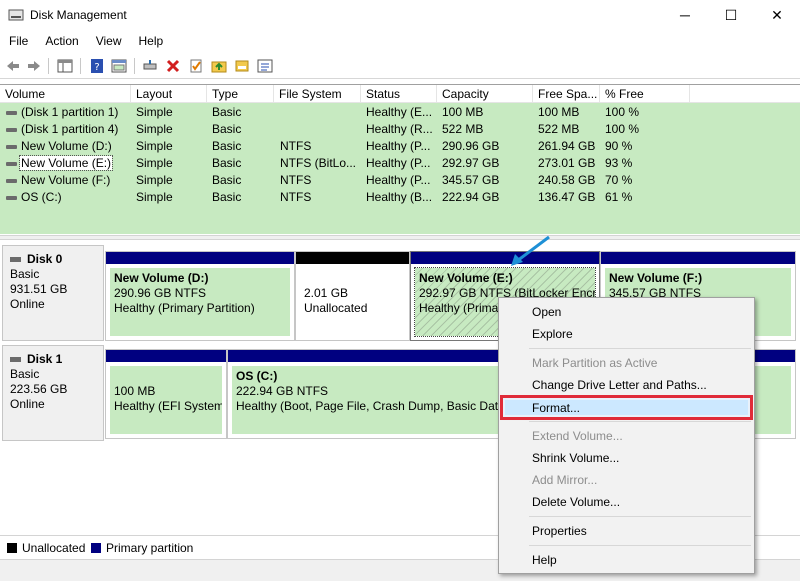  Describe the element at coordinates (135, 391) in the screenshot. I see `partition-size: 100 MB` at that location.